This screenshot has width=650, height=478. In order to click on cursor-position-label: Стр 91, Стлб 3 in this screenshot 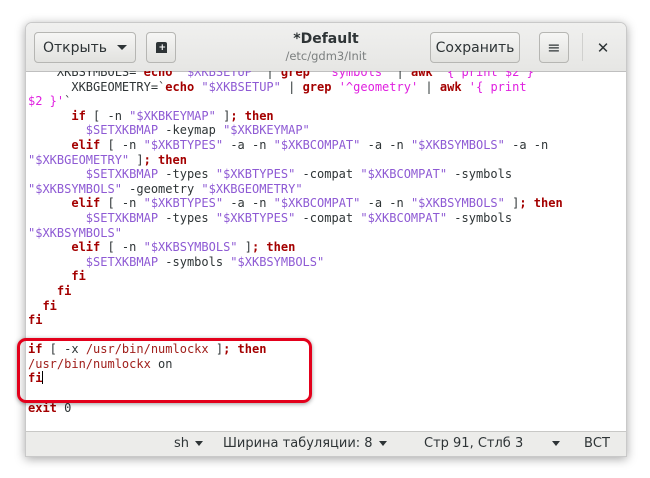, I will do `click(474, 443)`.